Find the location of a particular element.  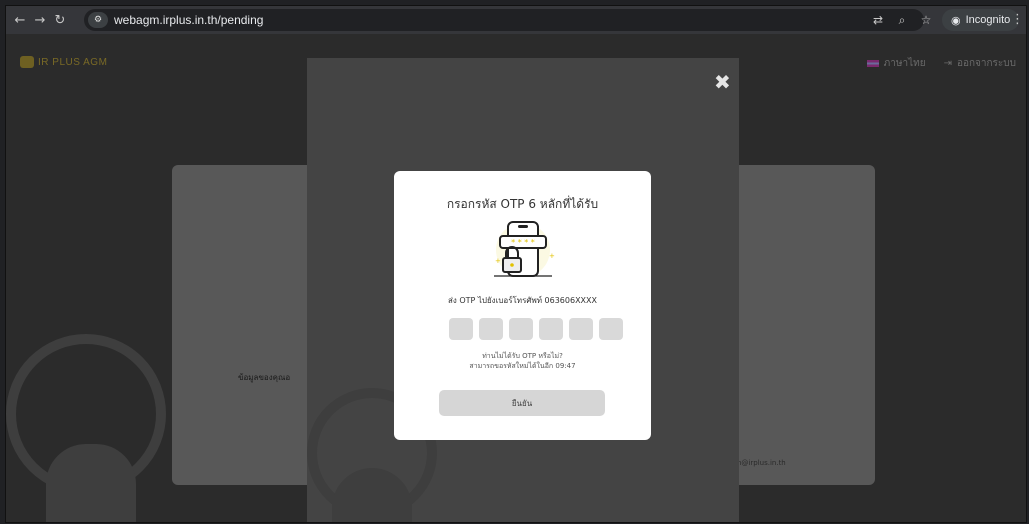

translate-icon: ⇄ is located at coordinates (878, 20).